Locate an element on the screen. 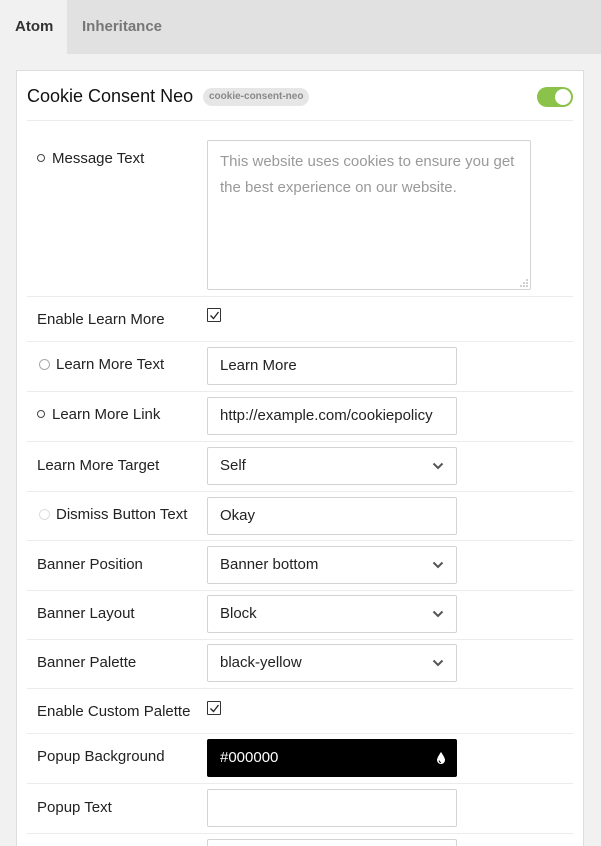 The height and width of the screenshot is (846, 601). panel-header: Cookie Consent Neo cookie-consent-neo is located at coordinates (300, 96).